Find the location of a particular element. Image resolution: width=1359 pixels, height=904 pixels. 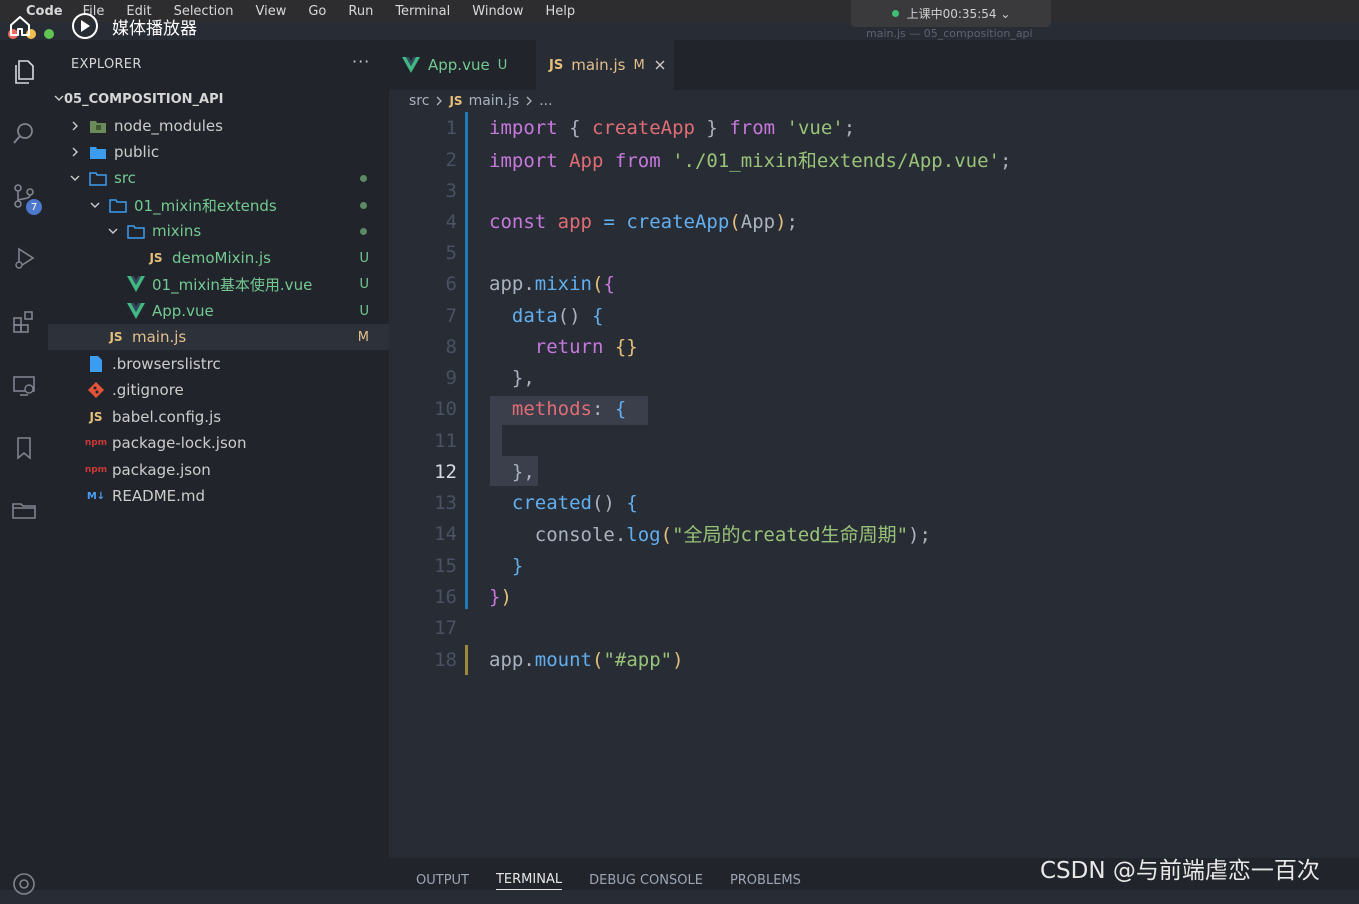

tree-item-mixin-extends: 01_mixin和extends is located at coordinates (218, 205).